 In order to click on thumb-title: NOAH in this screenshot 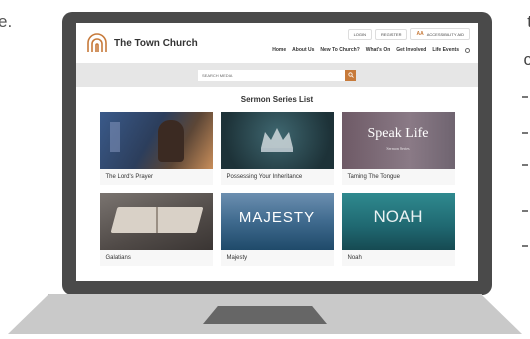, I will do `click(398, 216)`.